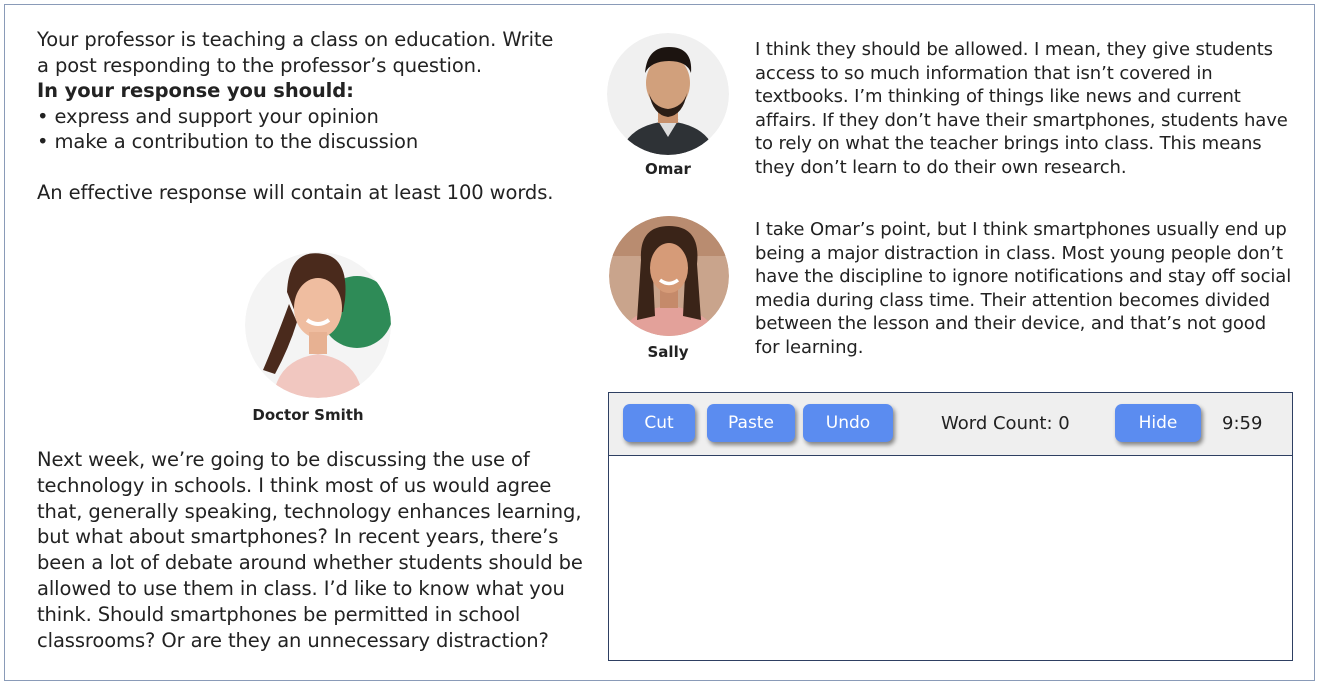  I want to click on countdown-timer: 9:59, so click(1242, 423).